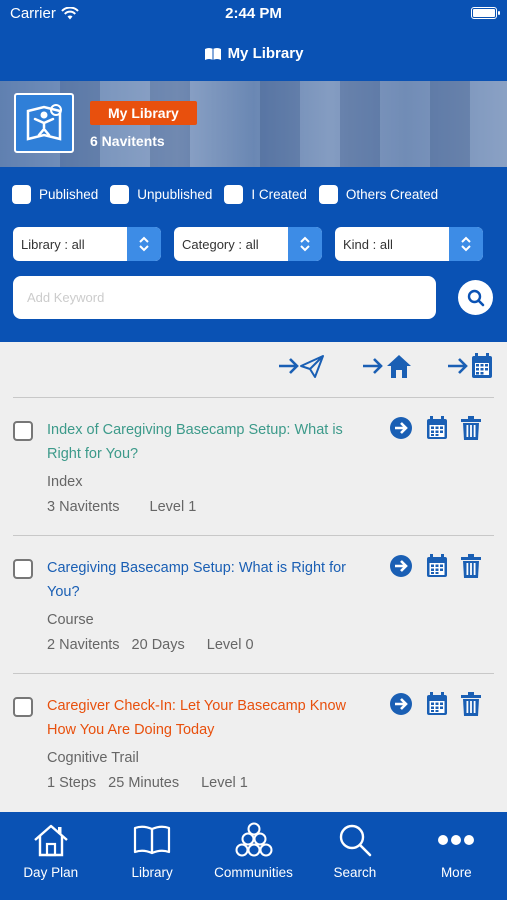  What do you see at coordinates (93, 758) in the screenshot?
I see `item-kind: Cognitive Trail` at bounding box center [93, 758].